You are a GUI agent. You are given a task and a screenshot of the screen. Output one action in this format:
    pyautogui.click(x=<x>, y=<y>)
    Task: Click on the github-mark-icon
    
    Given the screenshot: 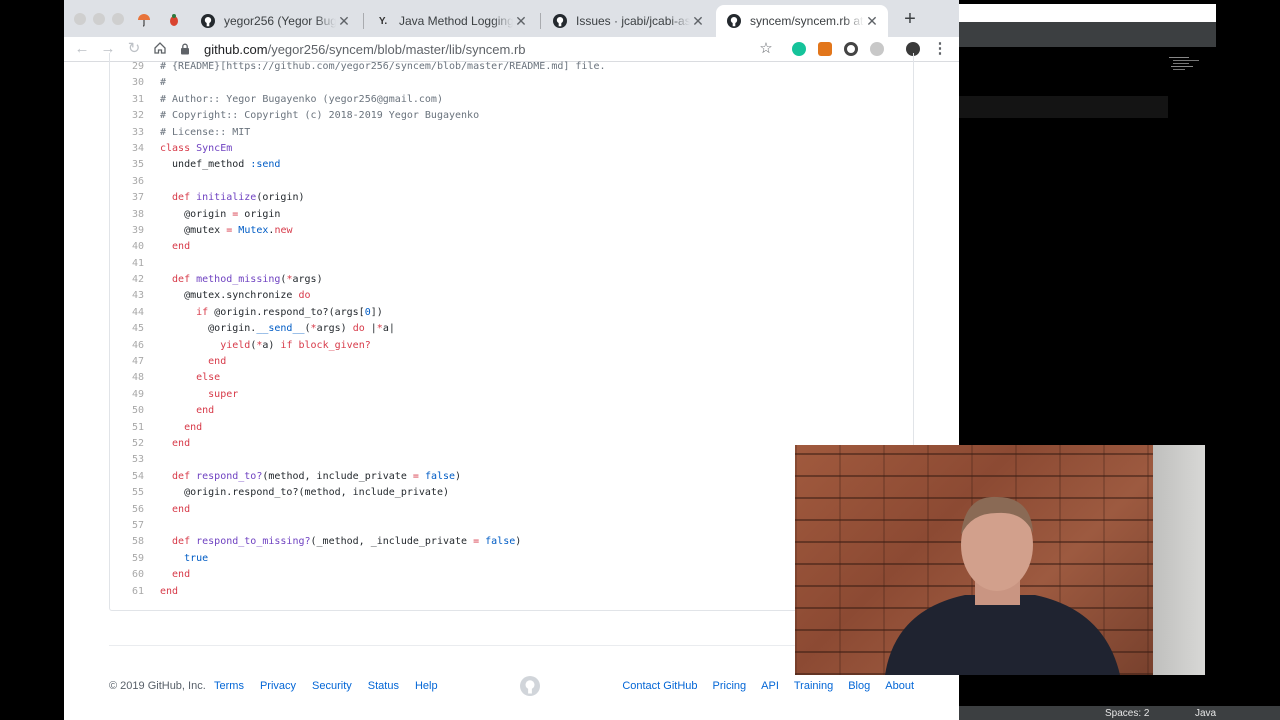 What is the action you would take?
    pyautogui.click(x=530, y=686)
    